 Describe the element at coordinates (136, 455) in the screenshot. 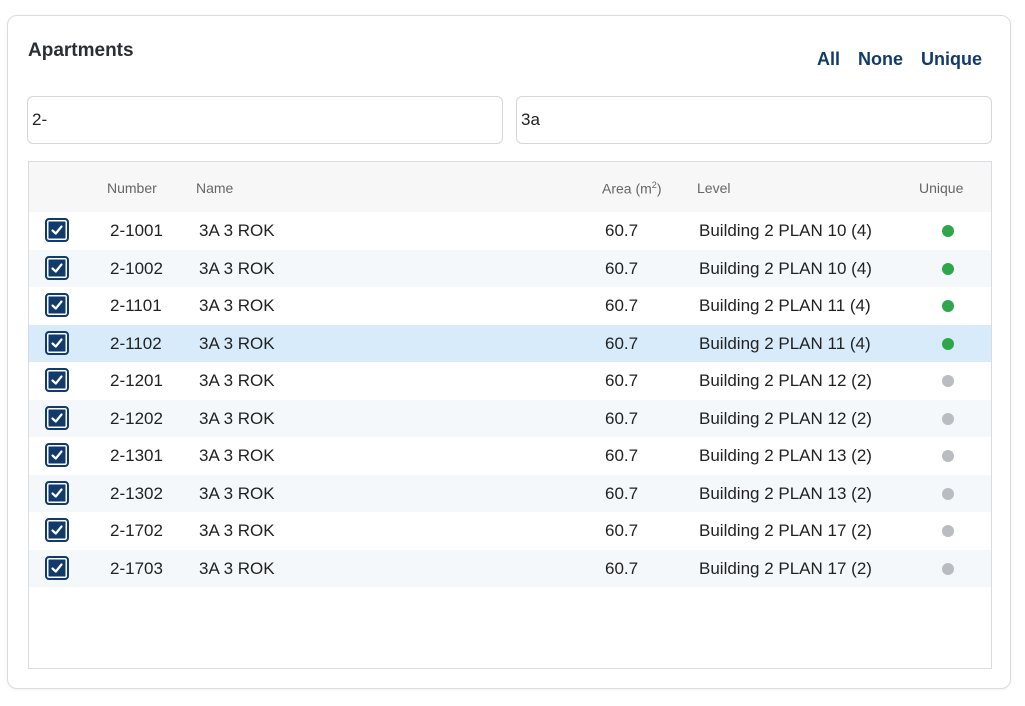

I see `cell-number: 2-1301` at that location.